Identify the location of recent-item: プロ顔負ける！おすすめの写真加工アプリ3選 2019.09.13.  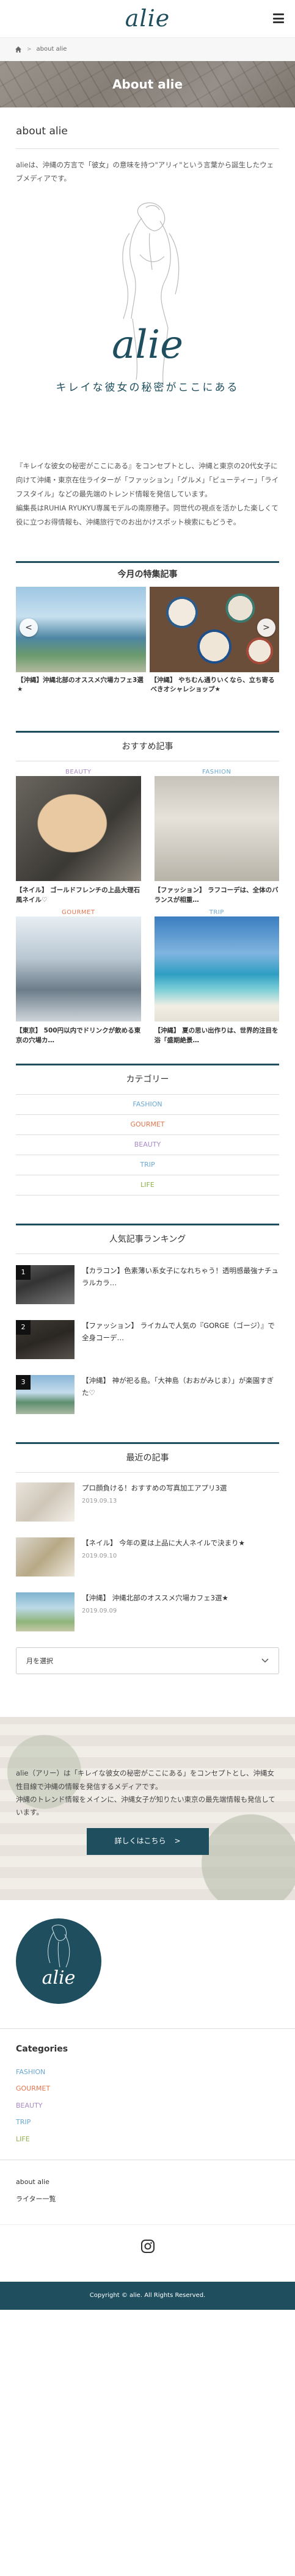
(147, 1502).